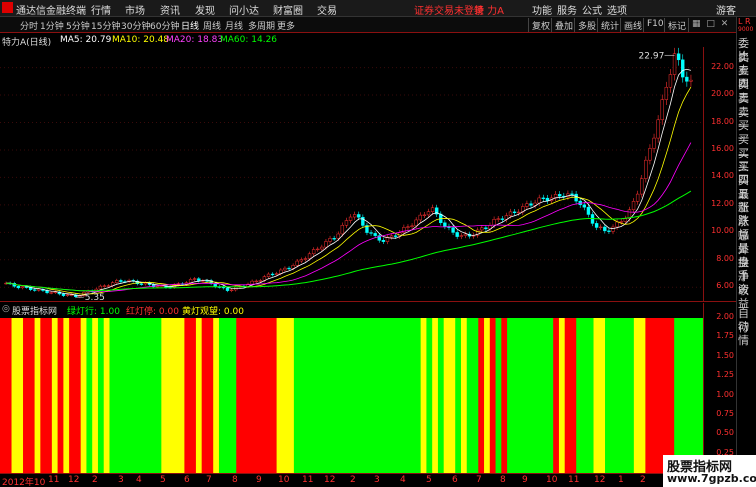 The image size is (756, 487). I want to click on menu-gongneng: 功能, so click(542, 9).